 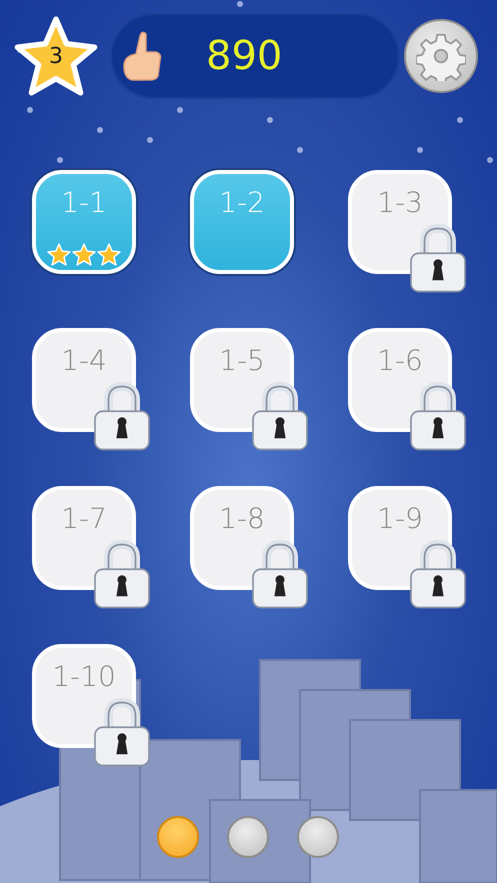 What do you see at coordinates (441, 56) in the screenshot?
I see `settings-icon` at bounding box center [441, 56].